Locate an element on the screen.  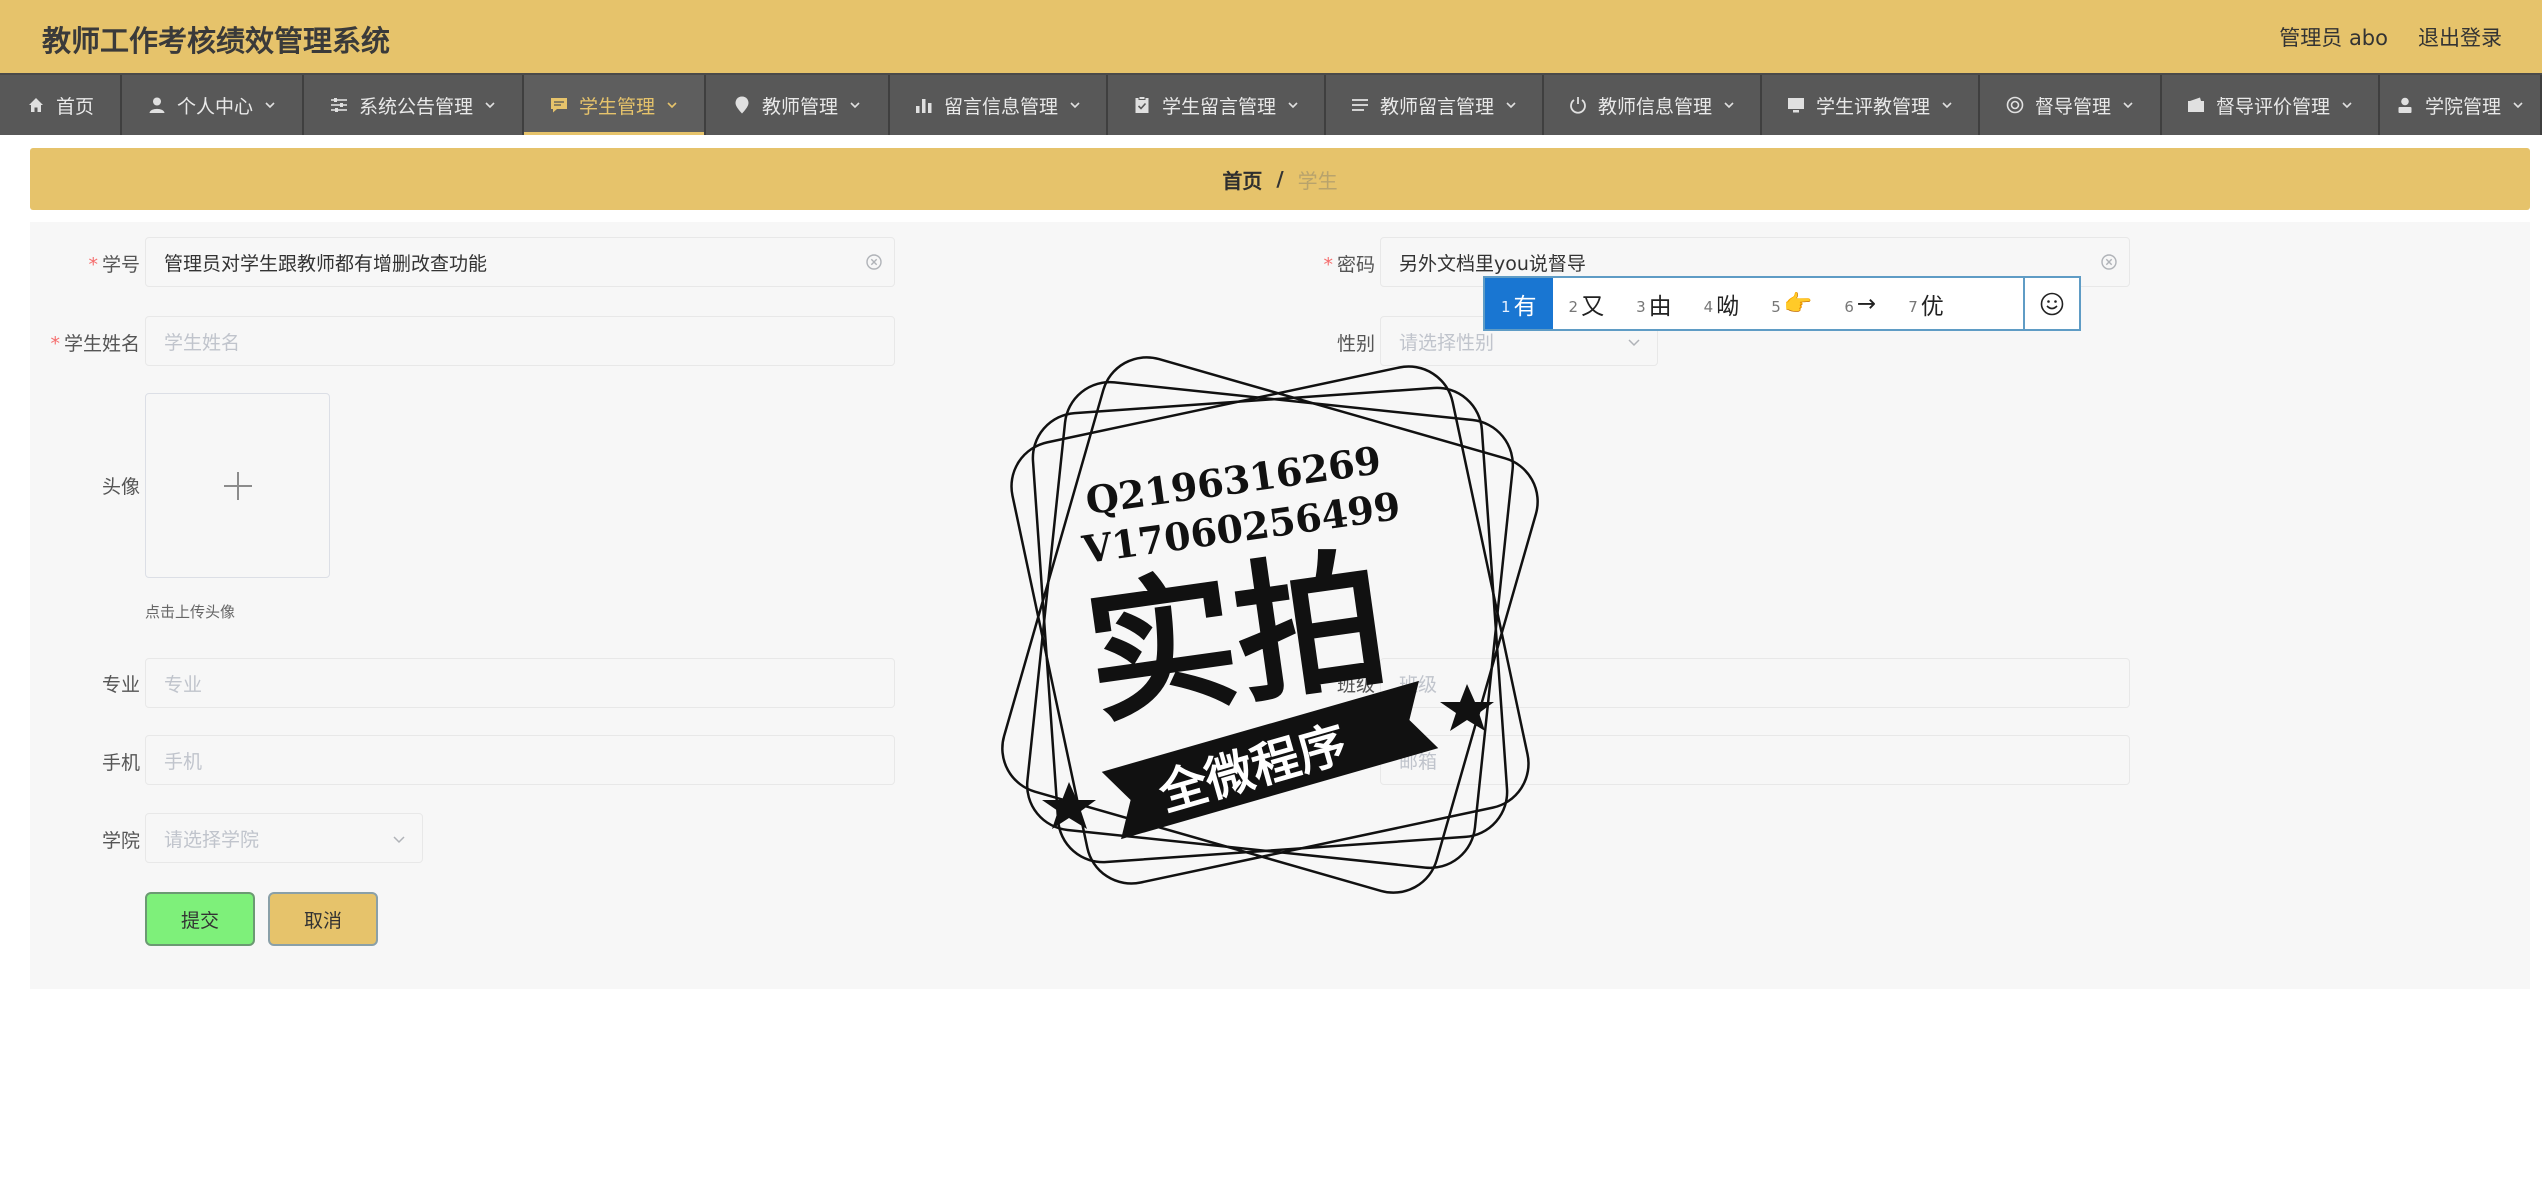
smiley-icon is located at coordinates (2052, 303).